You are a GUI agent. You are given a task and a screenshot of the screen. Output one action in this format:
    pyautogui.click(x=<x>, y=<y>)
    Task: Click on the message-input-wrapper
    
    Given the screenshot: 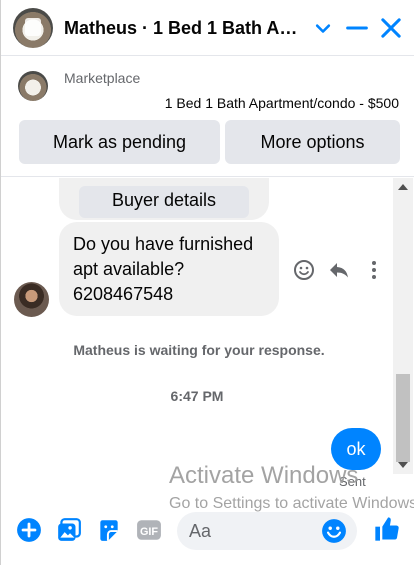 What is the action you would take?
    pyautogui.click(x=267, y=531)
    